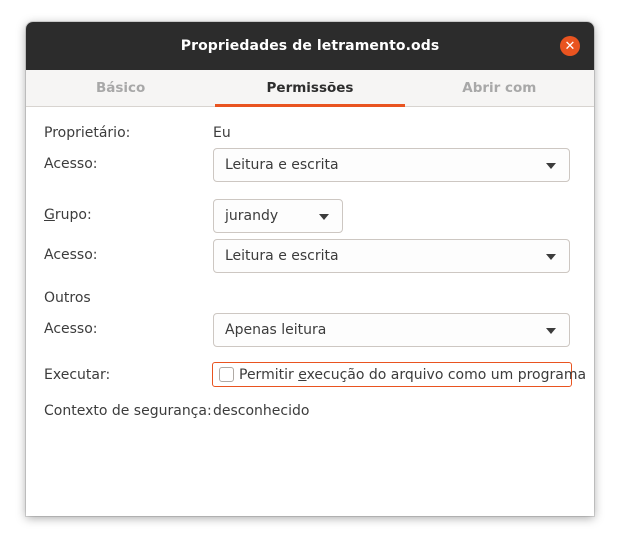  I want to click on owner-access-dropdown: Leitura e escrita, so click(391, 165).